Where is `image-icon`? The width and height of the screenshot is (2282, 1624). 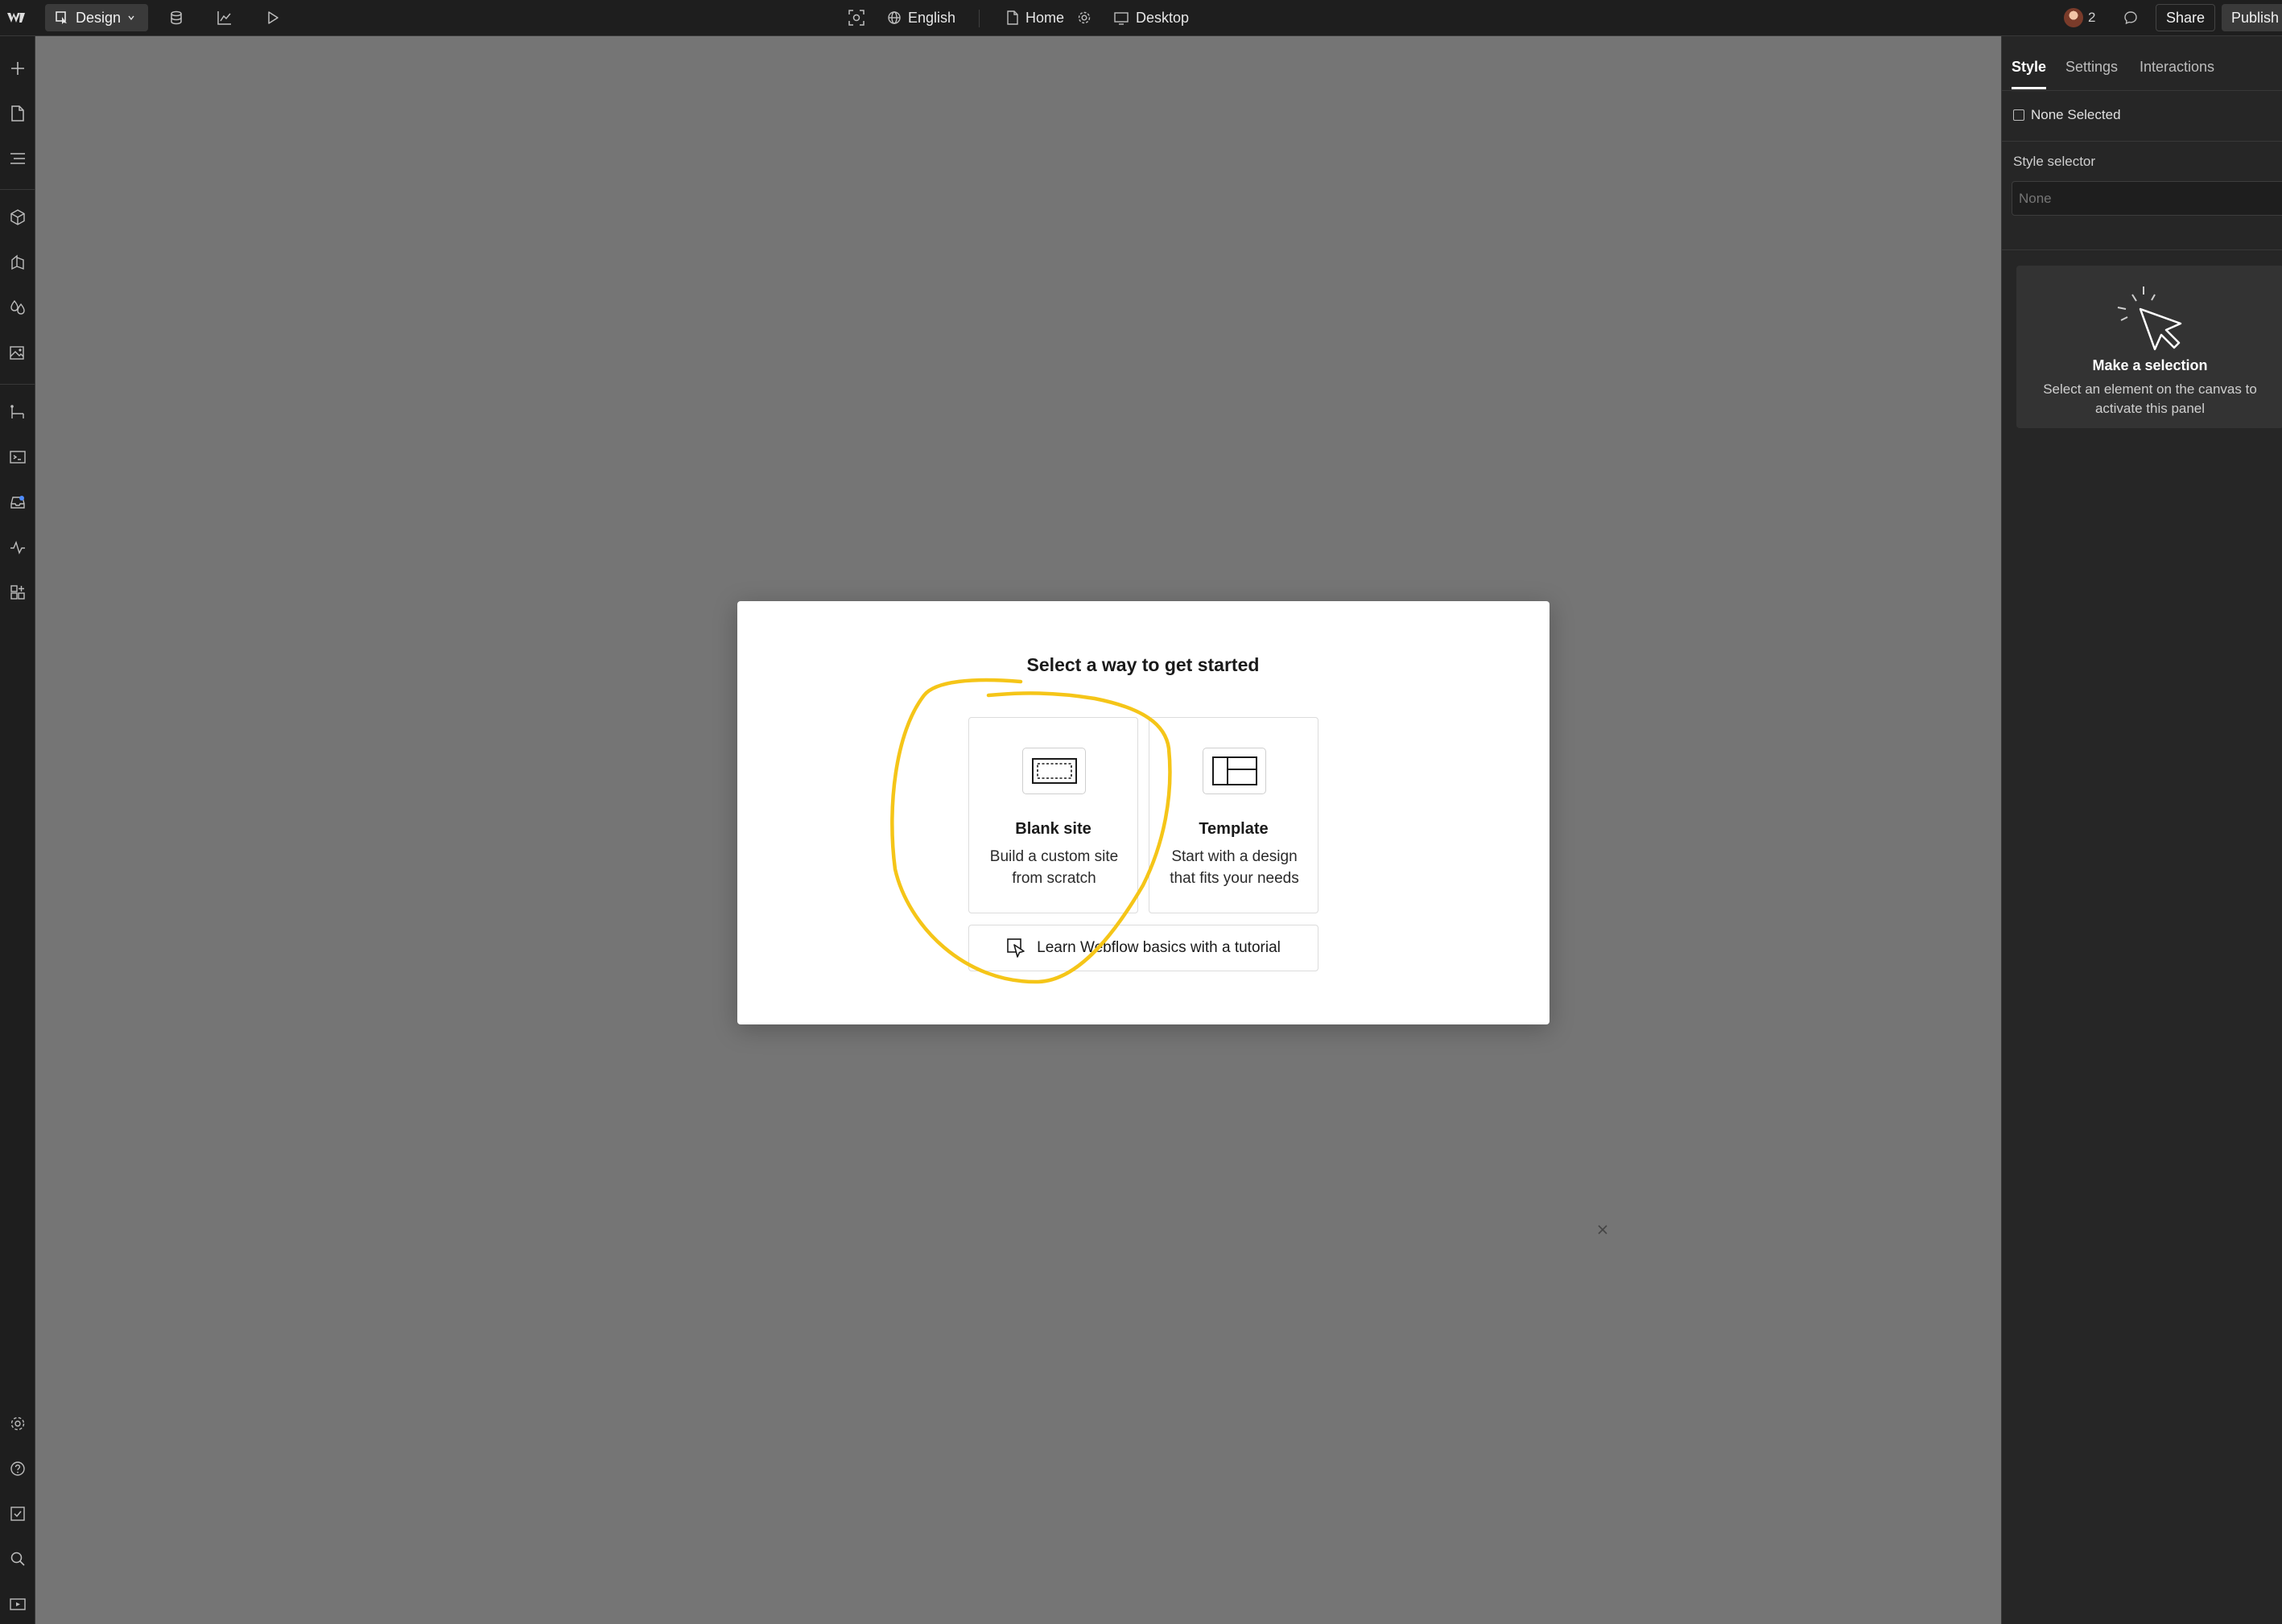
image-icon is located at coordinates (17, 353).